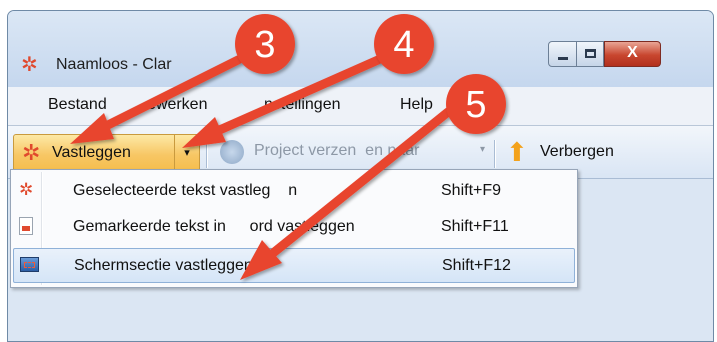 This screenshot has height=342, width=717. I want to click on maximize-button, so click(590, 54).